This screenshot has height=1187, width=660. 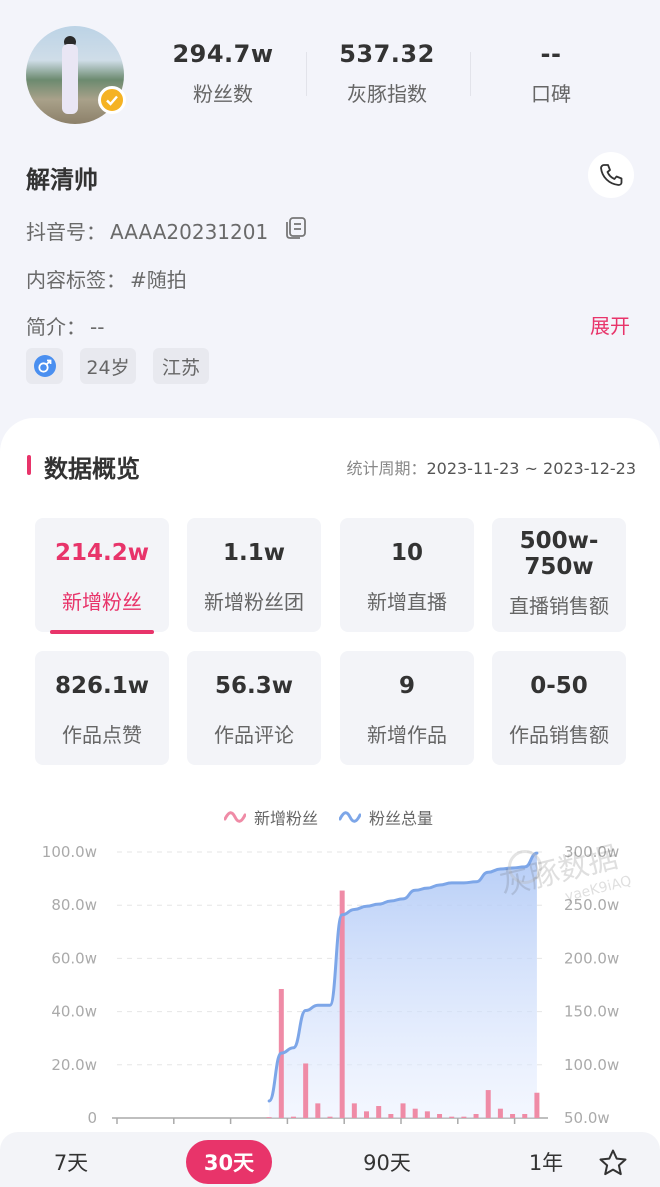 What do you see at coordinates (74, 1065) in the screenshot?
I see `y-left-tick-label: 20.0w` at bounding box center [74, 1065].